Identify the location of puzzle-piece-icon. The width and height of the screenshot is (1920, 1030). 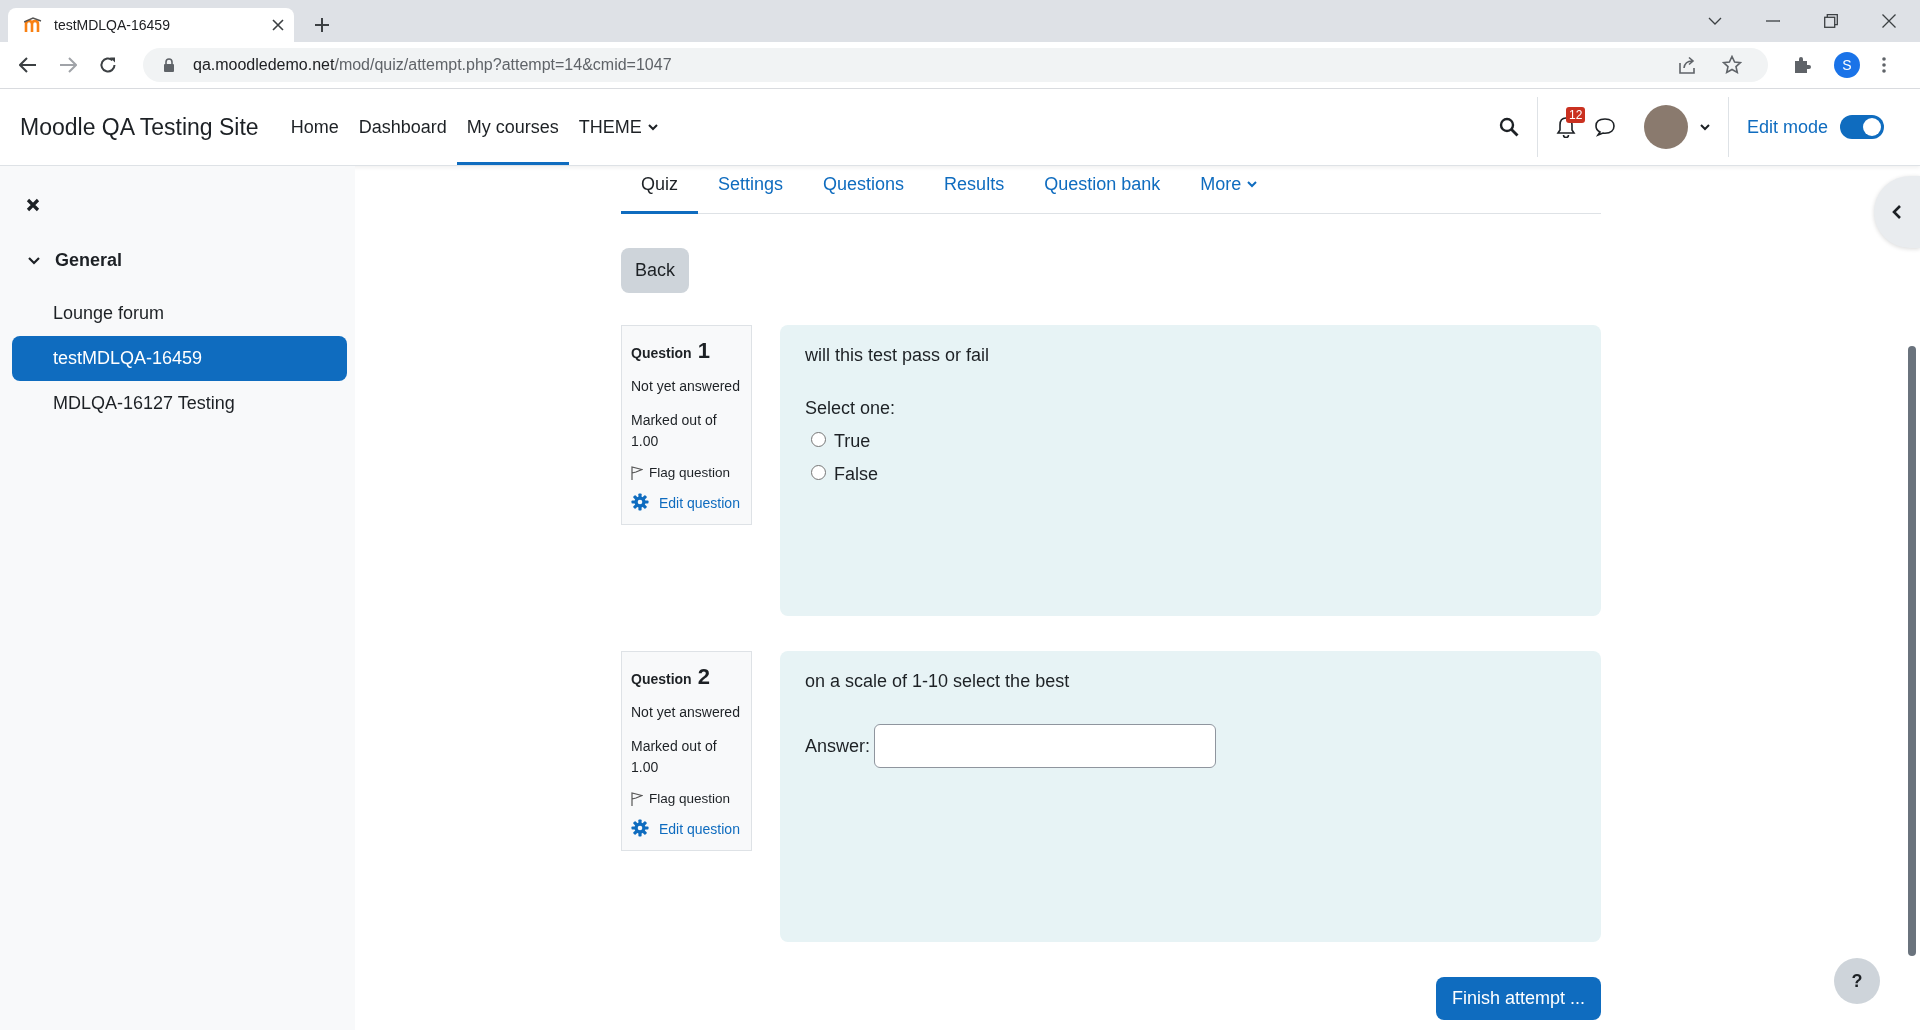
(1802, 65).